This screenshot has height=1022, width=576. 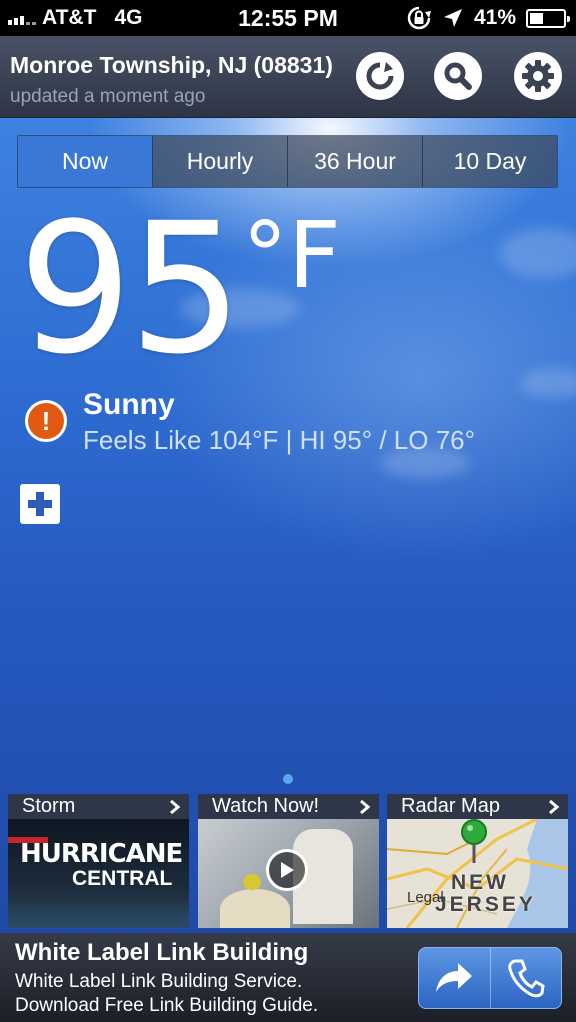 I want to click on settings-button, so click(x=538, y=76).